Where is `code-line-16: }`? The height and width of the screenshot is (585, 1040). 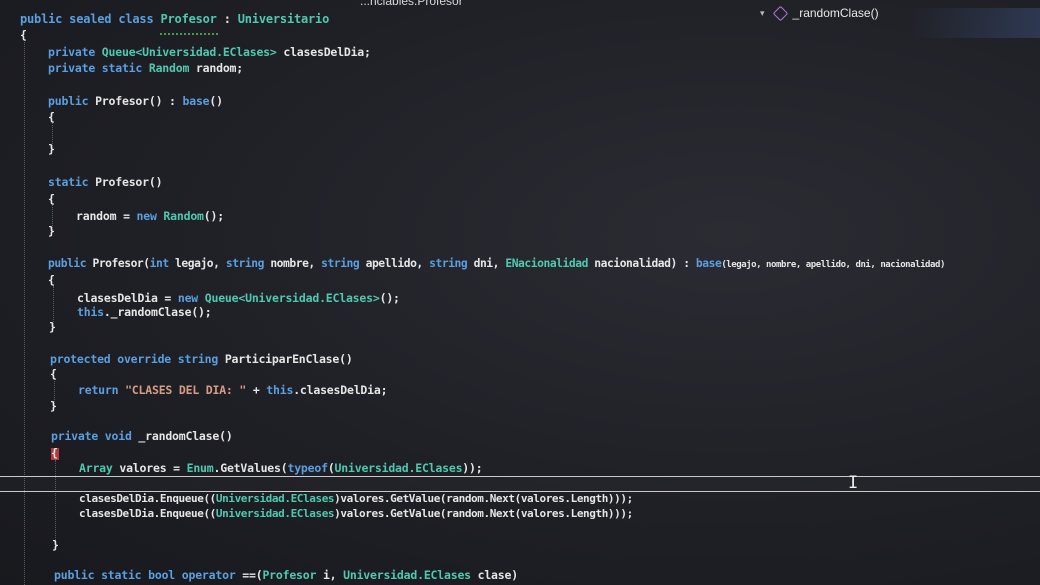 code-line-16: } is located at coordinates (52, 327).